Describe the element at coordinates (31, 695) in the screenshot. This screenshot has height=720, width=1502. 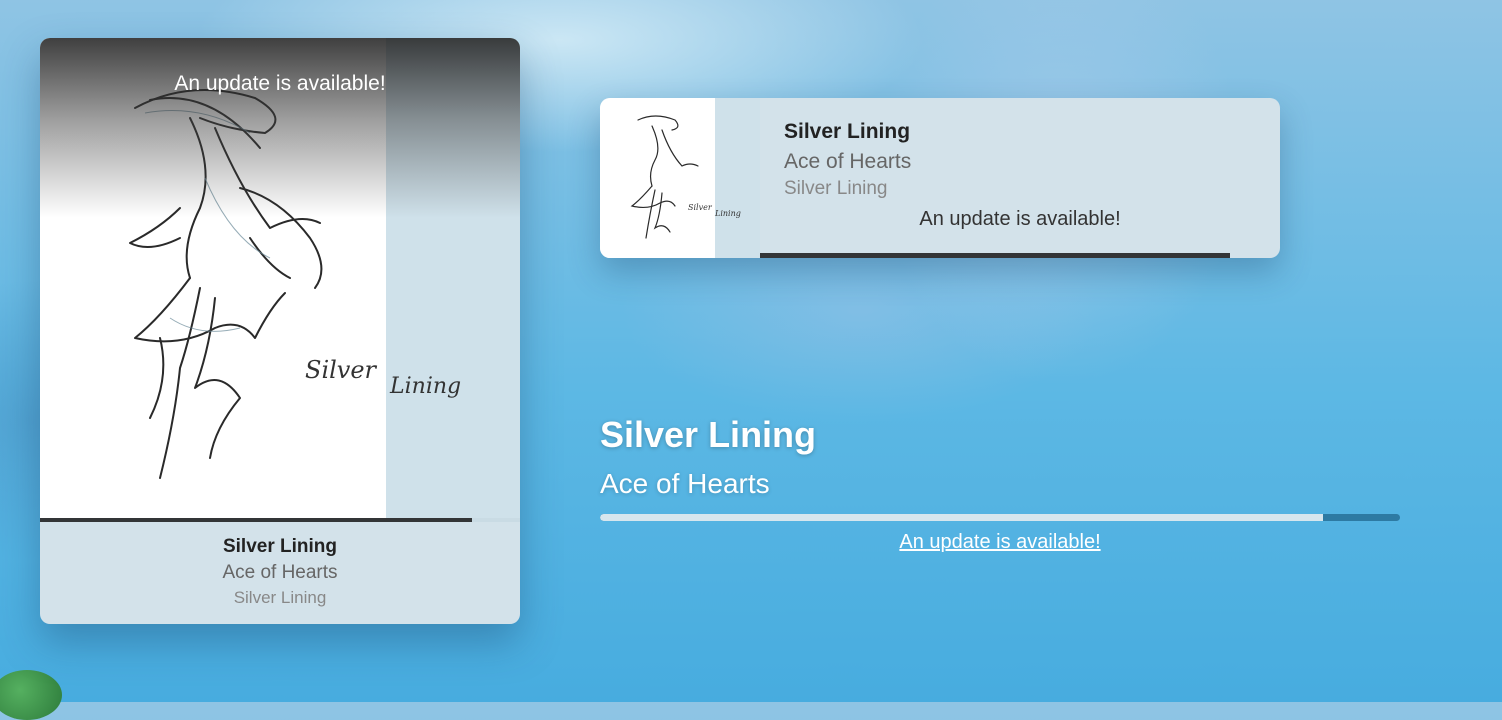
I see `wallpaper-foliage` at that location.